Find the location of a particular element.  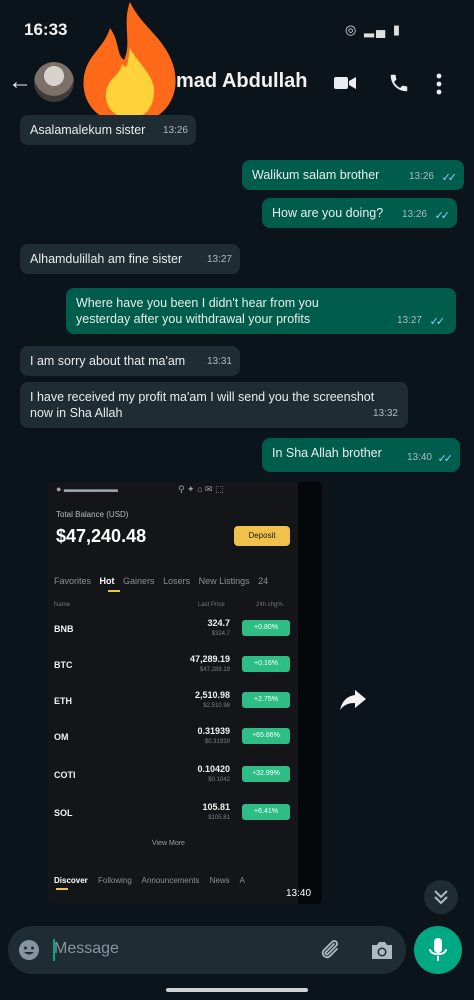

market-row: BNB 324.7 $324.7 +0.80% is located at coordinates (173, 634).